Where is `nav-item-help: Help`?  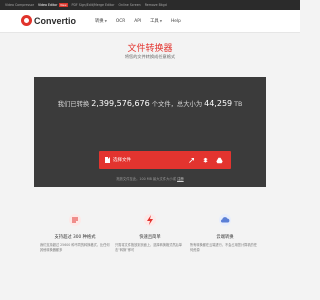 nav-item-help: Help is located at coordinates (176, 21).